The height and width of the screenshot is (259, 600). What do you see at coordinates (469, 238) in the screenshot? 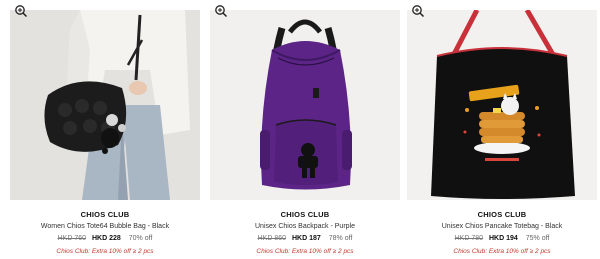
I see `original-price: HKD 780` at bounding box center [469, 238].